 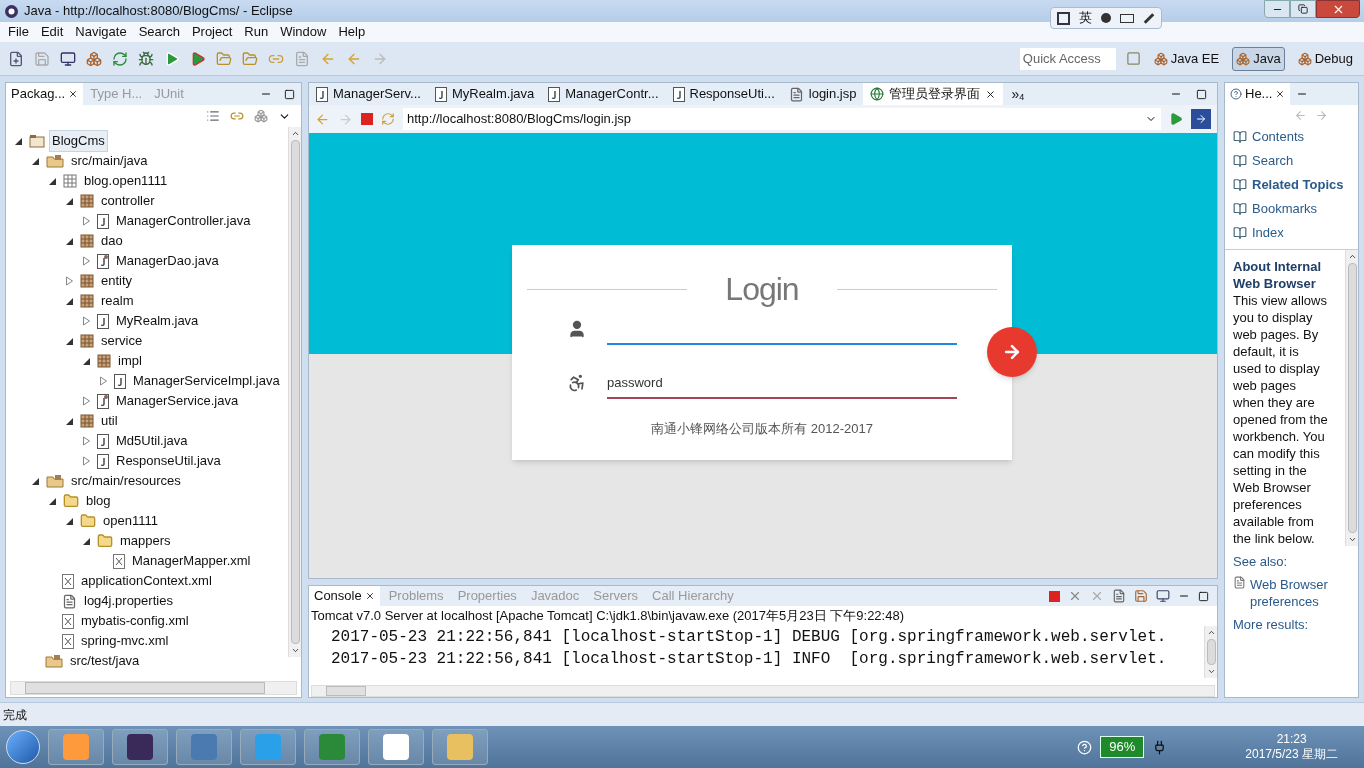 I want to click on tree-item: impl, so click(x=130, y=361).